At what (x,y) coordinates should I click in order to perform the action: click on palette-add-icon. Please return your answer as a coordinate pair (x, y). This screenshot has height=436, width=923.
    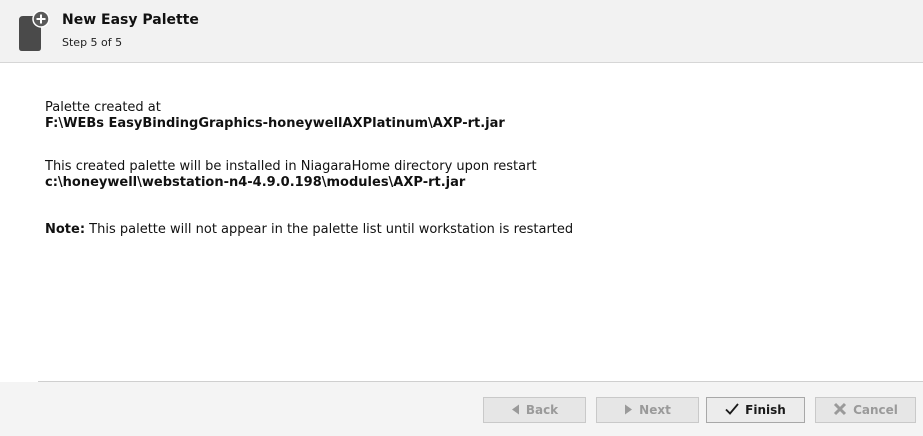
    Looking at the image, I should click on (34, 31).